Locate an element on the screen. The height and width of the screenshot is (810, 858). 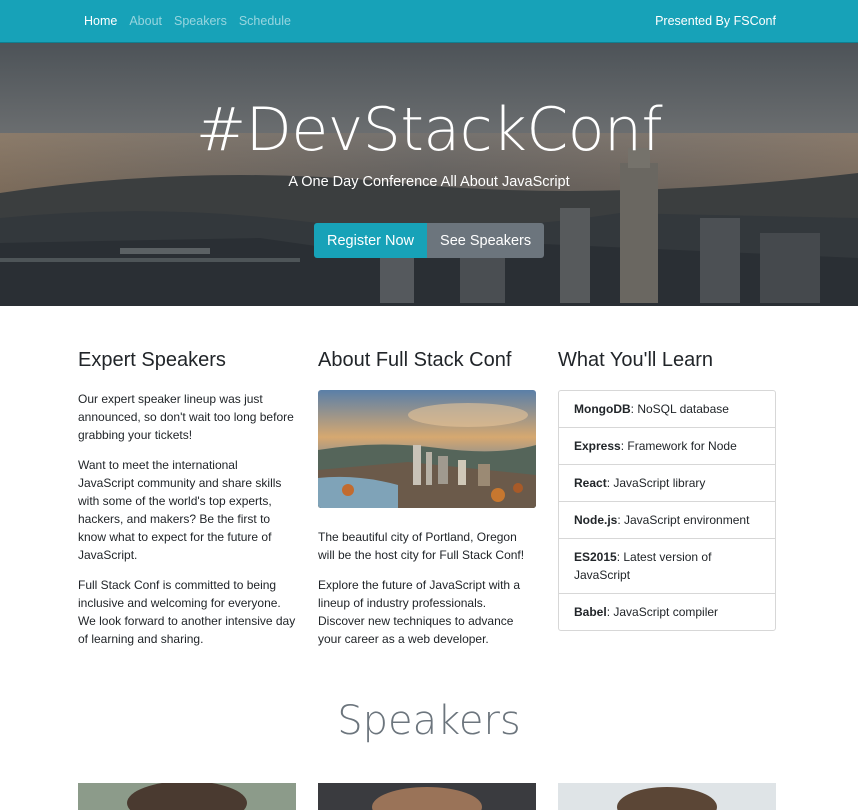
nav-links: Home About Speakers Schedule is located at coordinates (193, 21).